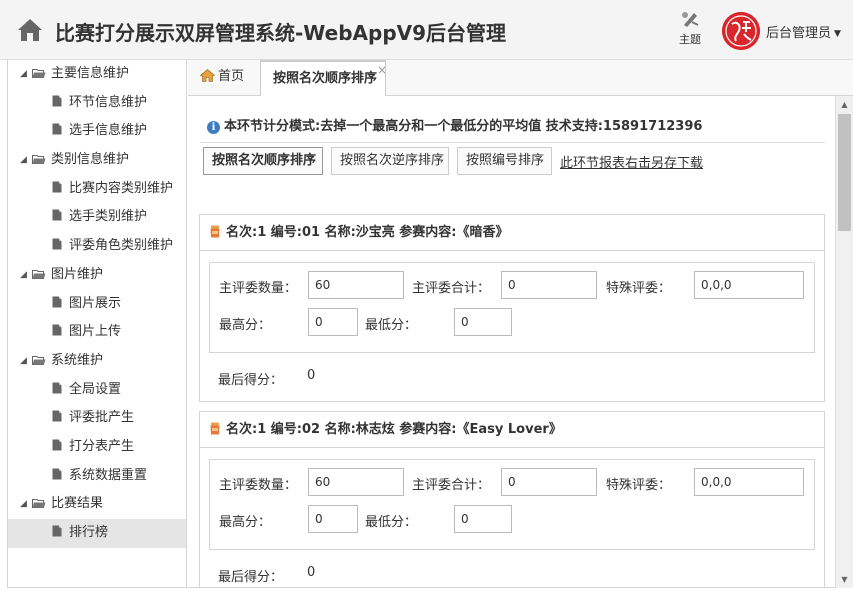  I want to click on sidebar-item: 评委批产生, so click(97, 418).